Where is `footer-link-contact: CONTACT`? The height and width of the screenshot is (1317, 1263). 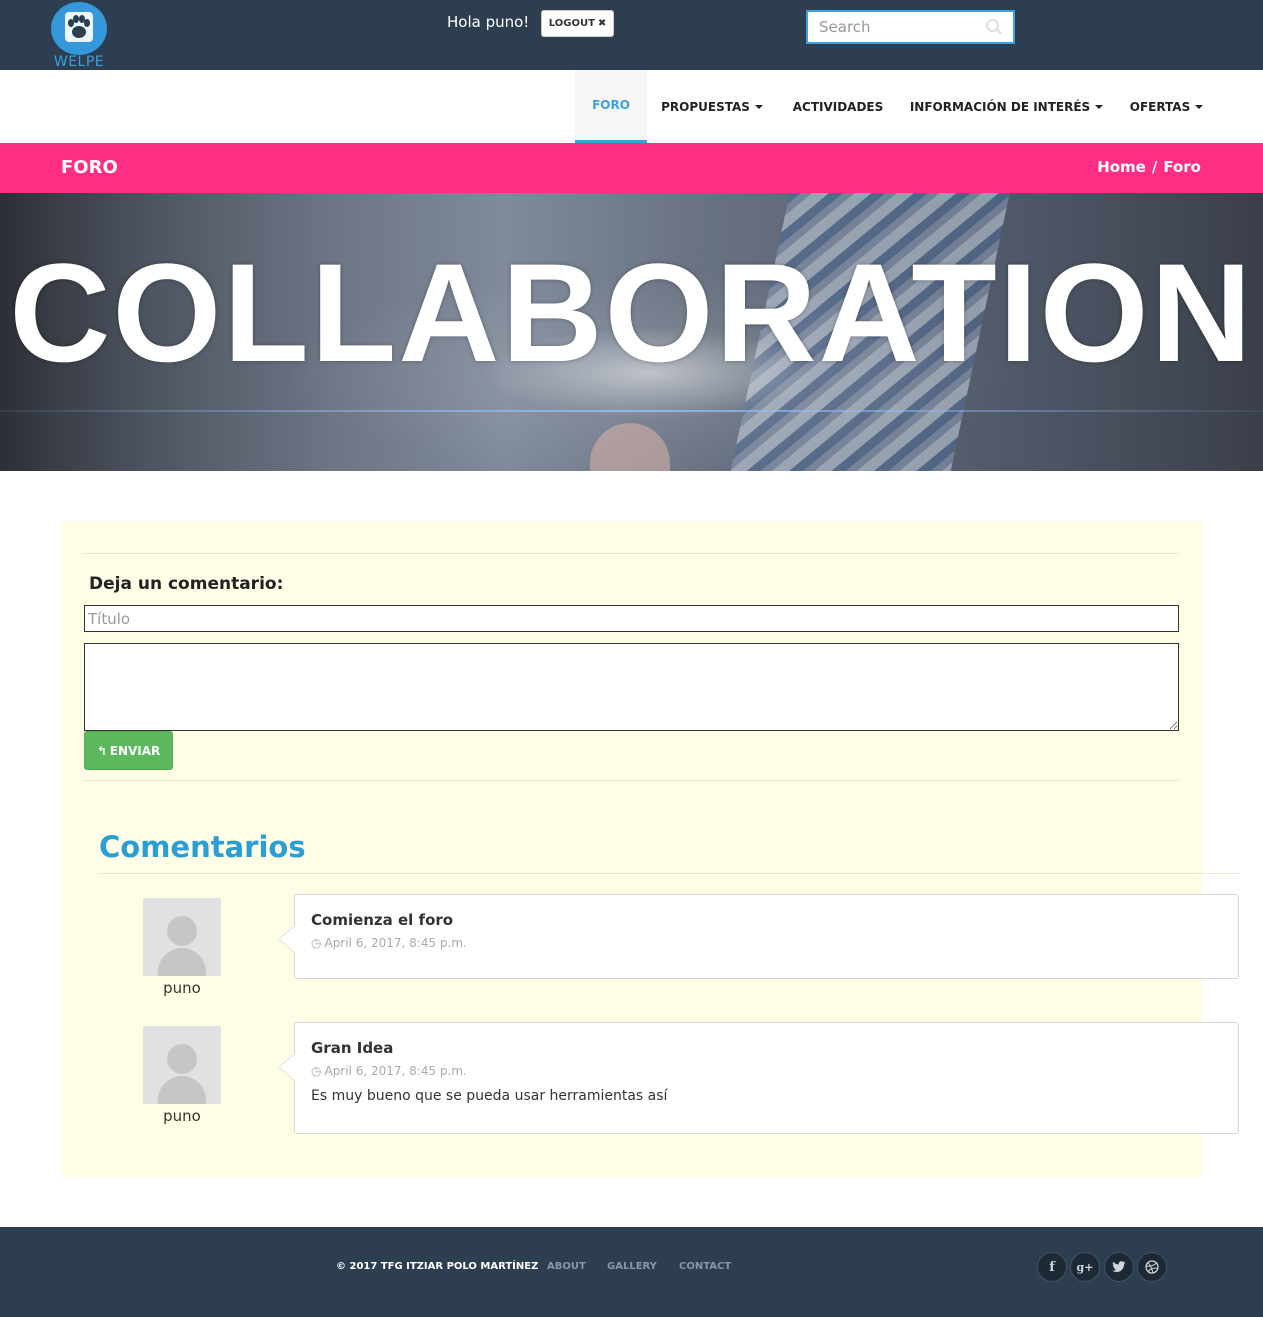 footer-link-contact: CONTACT is located at coordinates (705, 1266).